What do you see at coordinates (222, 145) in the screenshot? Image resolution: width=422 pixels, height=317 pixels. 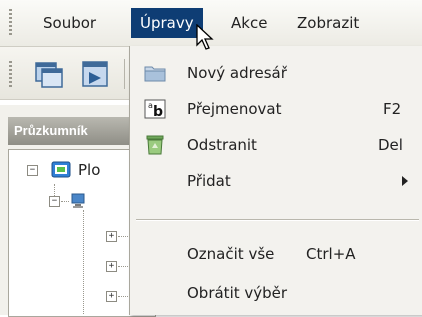 I see `menuitem-label: Odstranit` at bounding box center [222, 145].